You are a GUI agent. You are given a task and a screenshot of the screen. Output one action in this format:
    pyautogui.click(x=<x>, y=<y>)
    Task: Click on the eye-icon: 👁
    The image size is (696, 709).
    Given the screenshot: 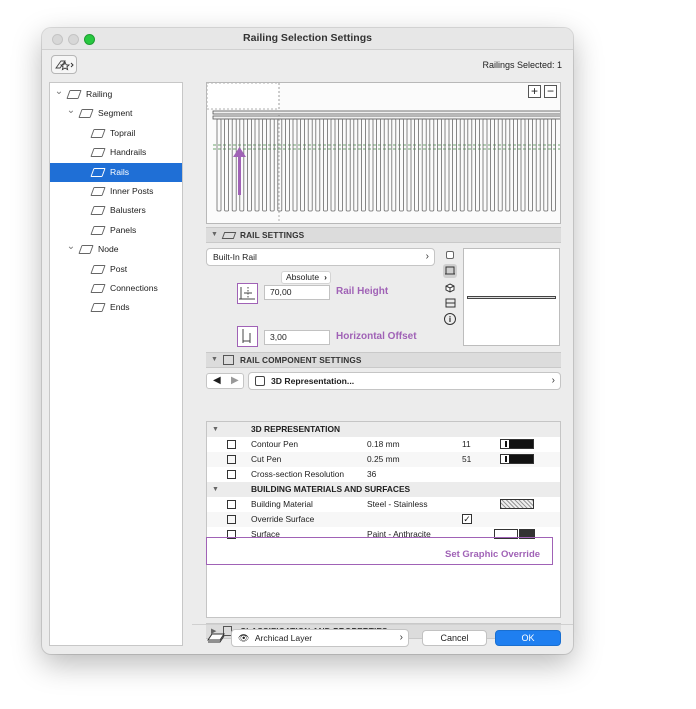 What is the action you would take?
    pyautogui.click(x=244, y=638)
    